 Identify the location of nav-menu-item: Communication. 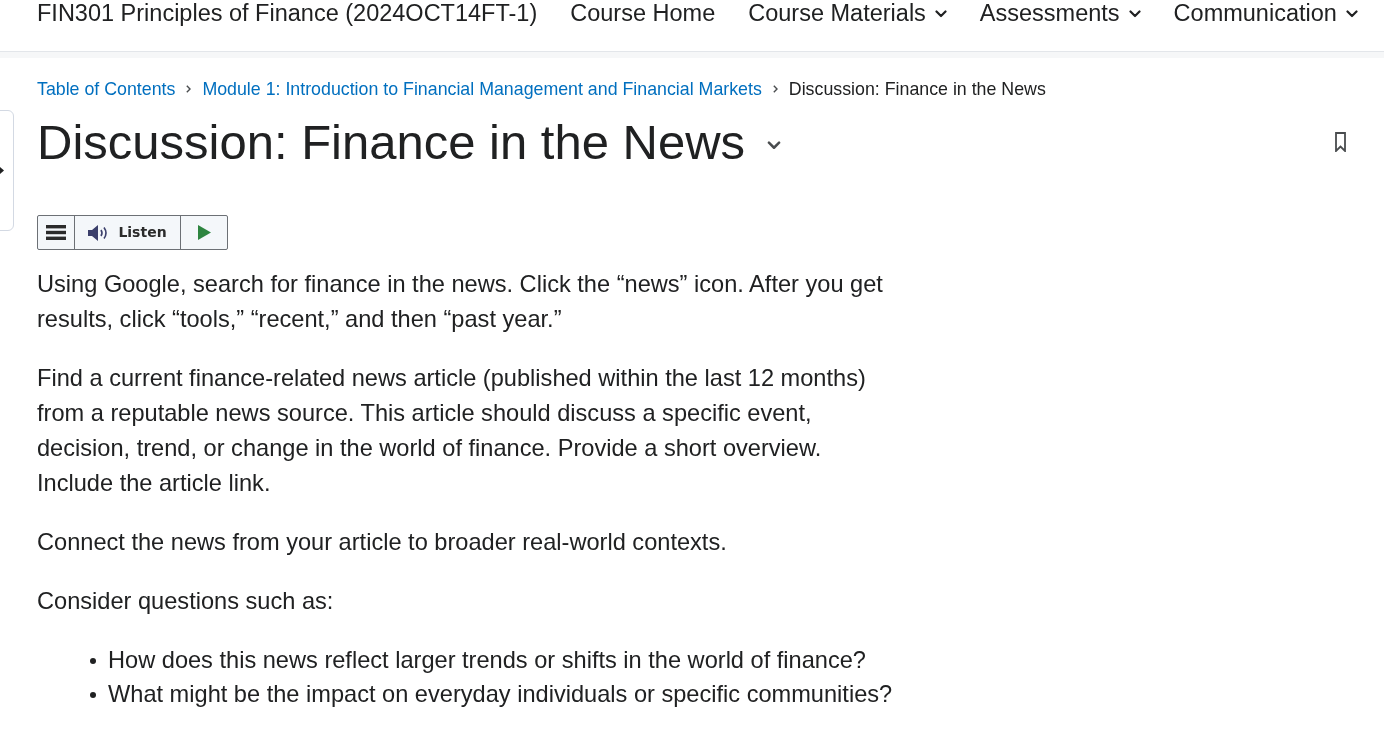
(1265, 13).